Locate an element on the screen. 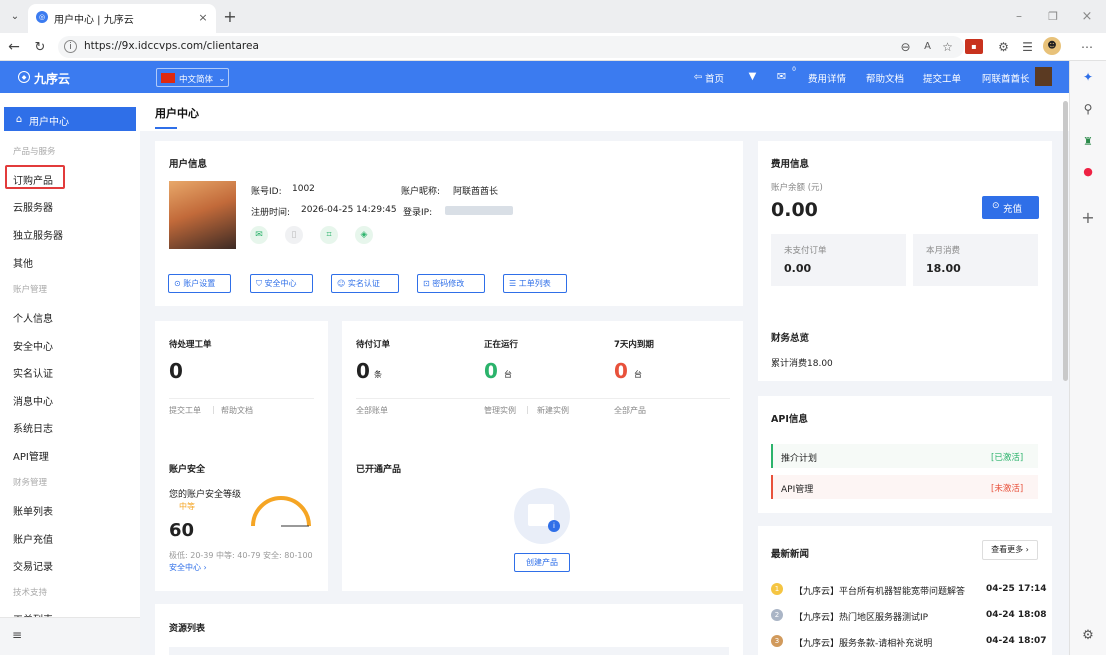 The height and width of the screenshot is (655, 1106). news-item-title: 【九序云】热门地区服务器测试IP is located at coordinates (887, 616).